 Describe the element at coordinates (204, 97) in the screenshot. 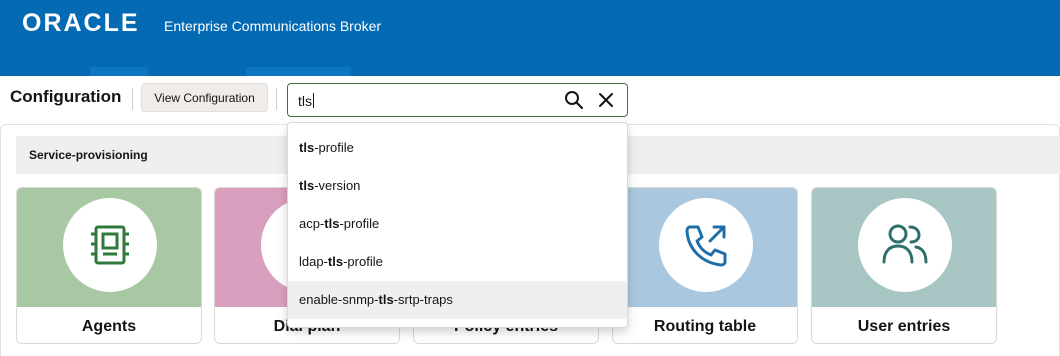

I see `view-configuration-button: View Configuration` at that location.